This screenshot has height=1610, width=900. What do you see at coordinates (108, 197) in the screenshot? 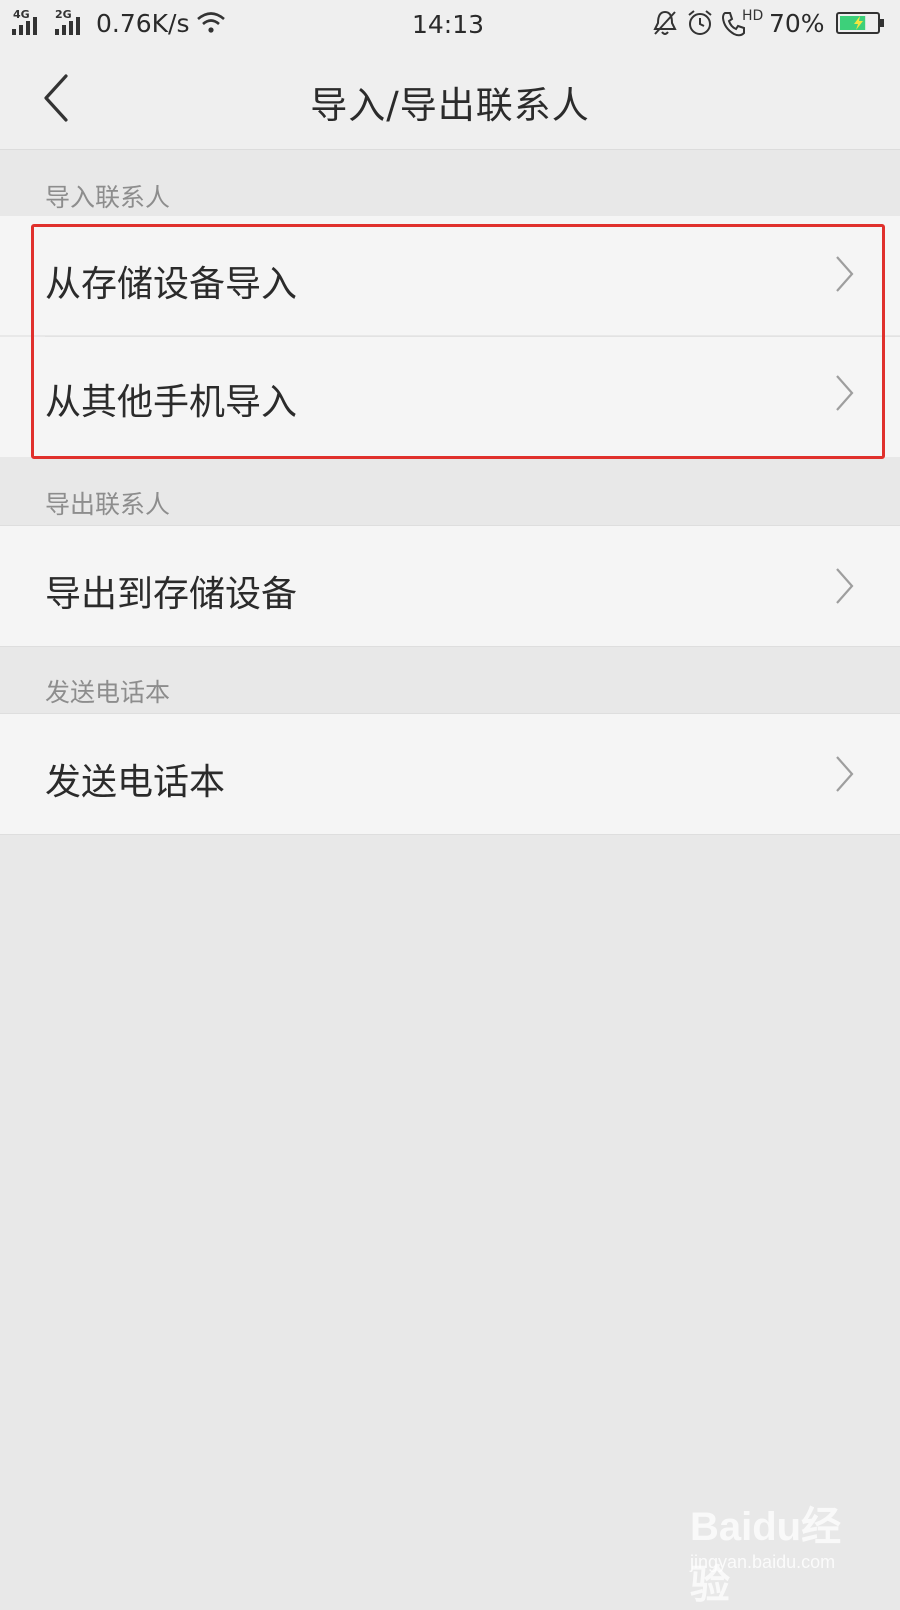
I see `section-header-label: 导入联系人` at bounding box center [108, 197].